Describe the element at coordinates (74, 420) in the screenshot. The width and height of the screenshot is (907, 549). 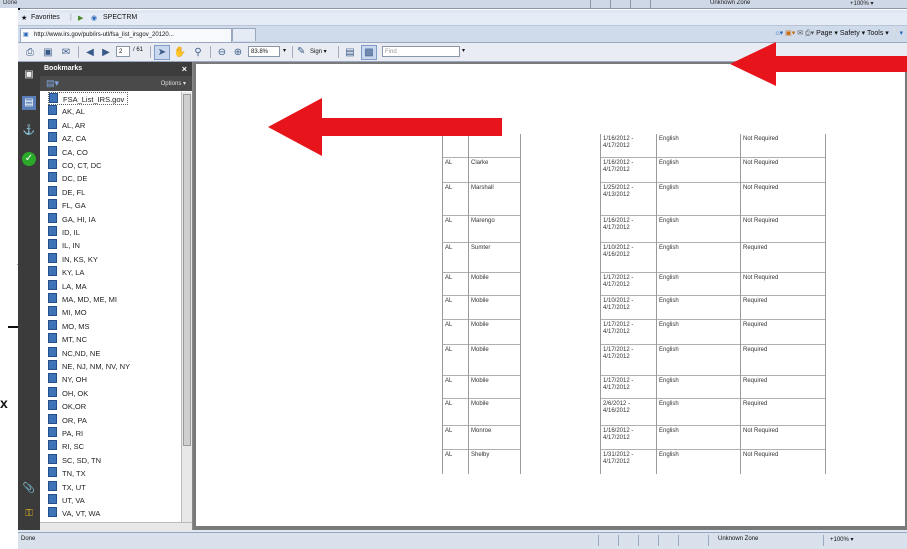
I see `bookmark-label: OR, PA` at that location.